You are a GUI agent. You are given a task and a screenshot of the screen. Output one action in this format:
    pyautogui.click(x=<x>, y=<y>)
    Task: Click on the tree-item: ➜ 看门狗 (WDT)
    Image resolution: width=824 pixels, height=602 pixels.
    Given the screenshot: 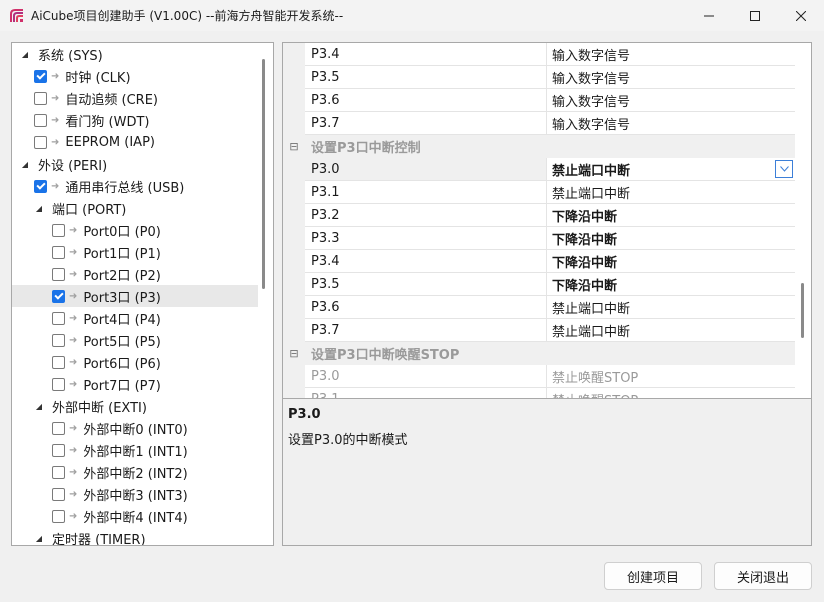 What is the action you would take?
    pyautogui.click(x=135, y=120)
    